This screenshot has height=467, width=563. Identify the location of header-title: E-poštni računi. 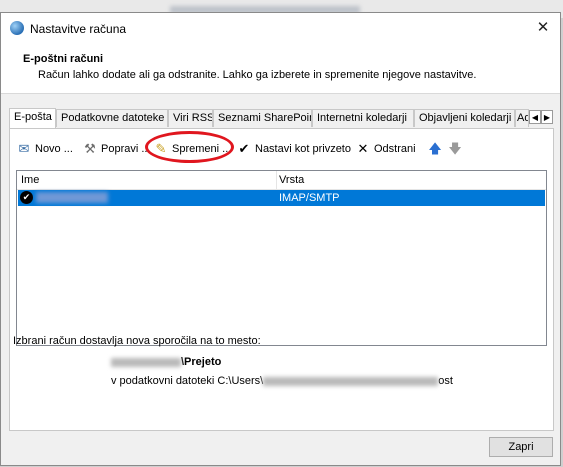
(63, 59).